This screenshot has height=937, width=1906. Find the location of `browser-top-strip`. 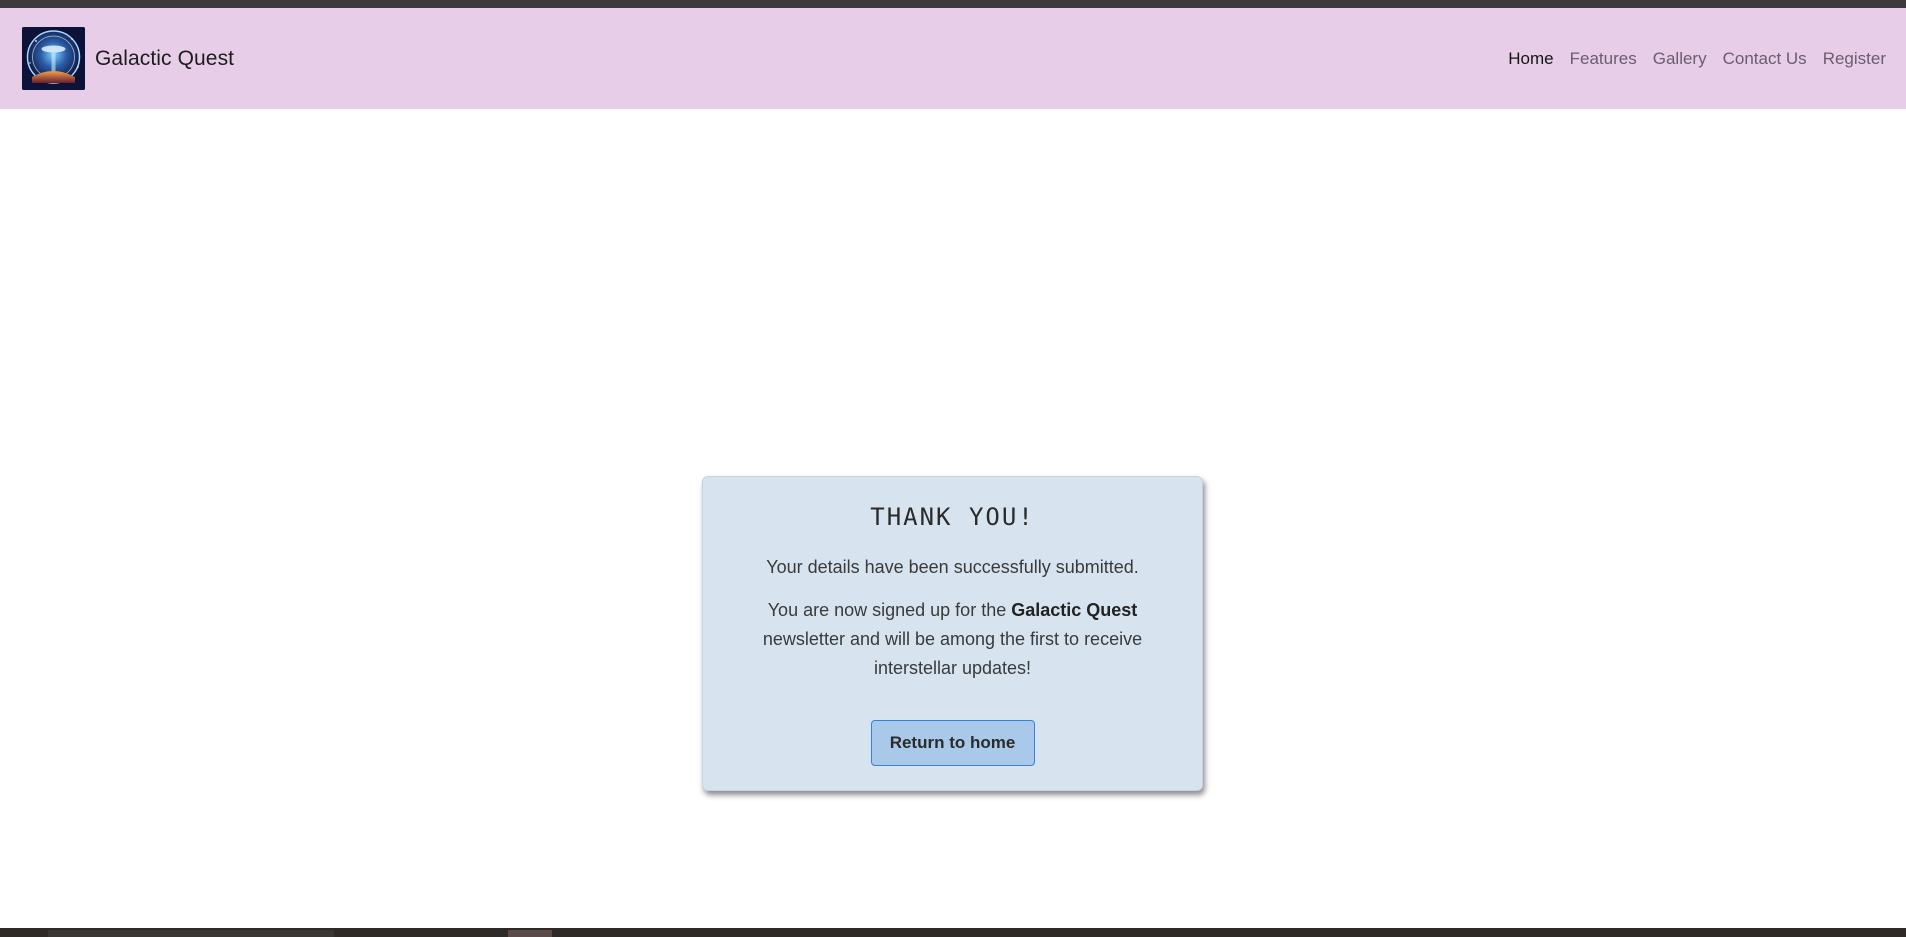

browser-top-strip is located at coordinates (953, 4).